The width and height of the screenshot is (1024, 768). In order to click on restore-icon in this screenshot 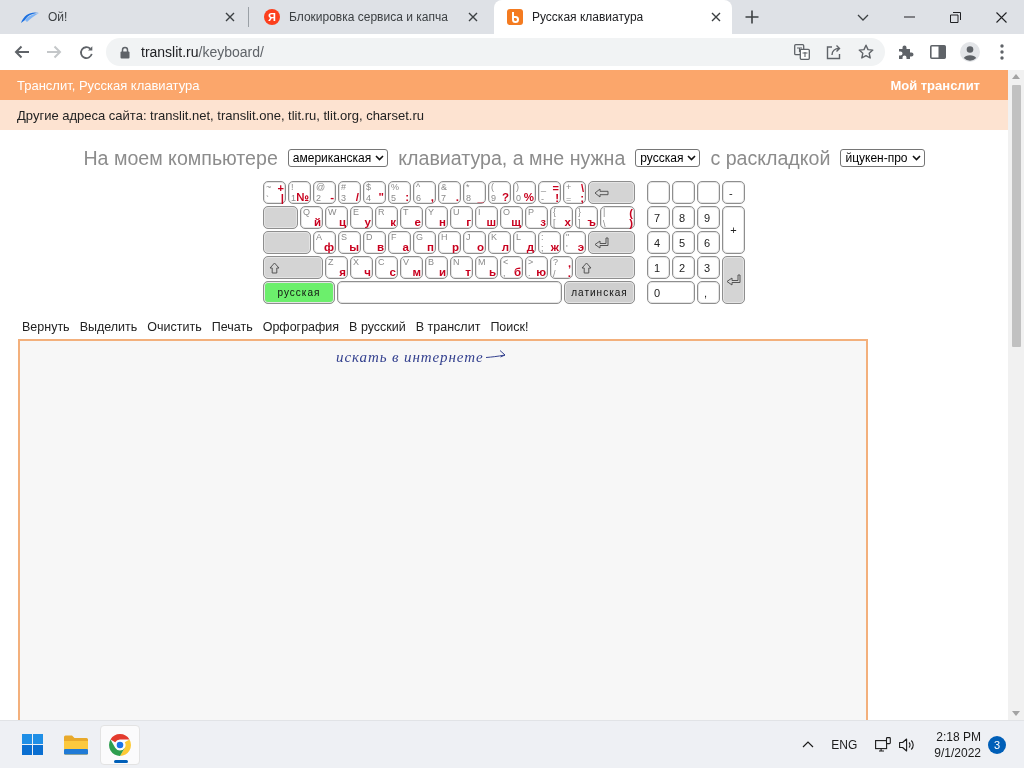, I will do `click(955, 17)`.